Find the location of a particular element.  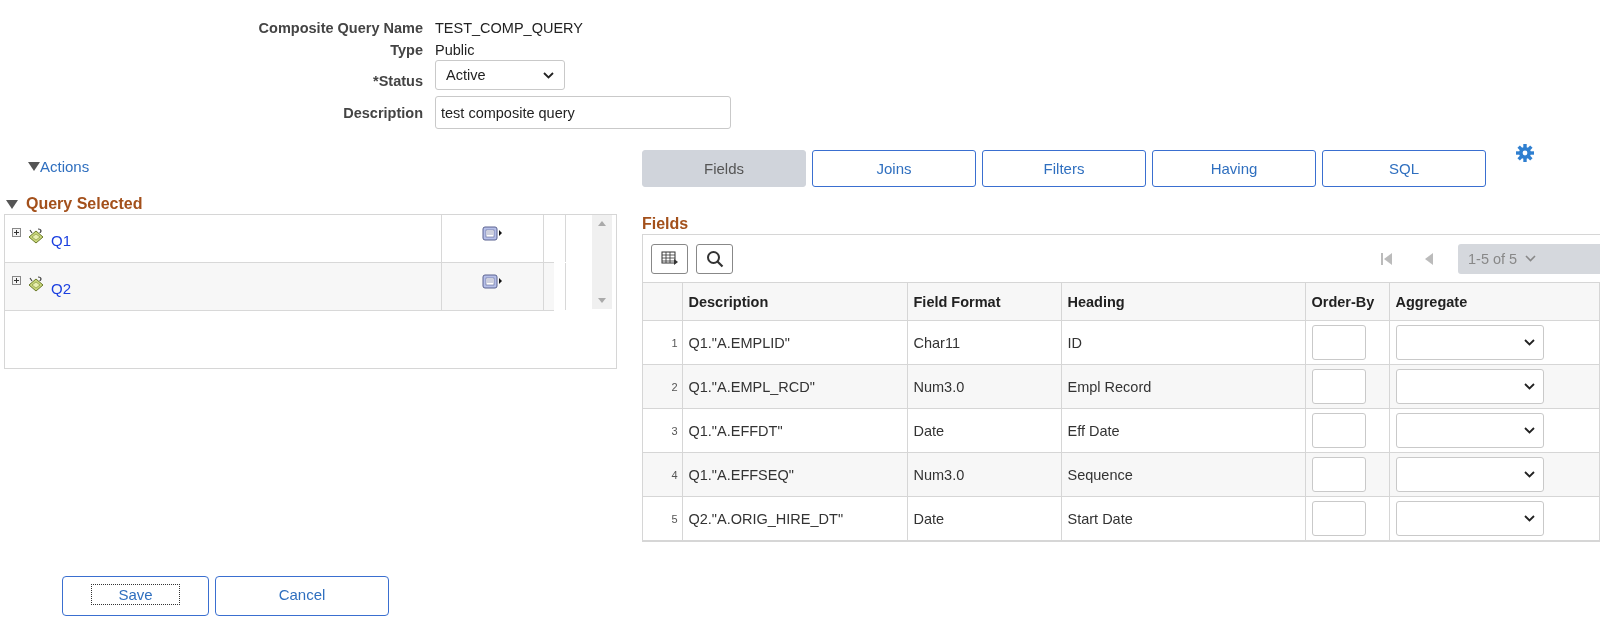

table-cell: Q1."A.EFFSEQ" is located at coordinates (741, 474).